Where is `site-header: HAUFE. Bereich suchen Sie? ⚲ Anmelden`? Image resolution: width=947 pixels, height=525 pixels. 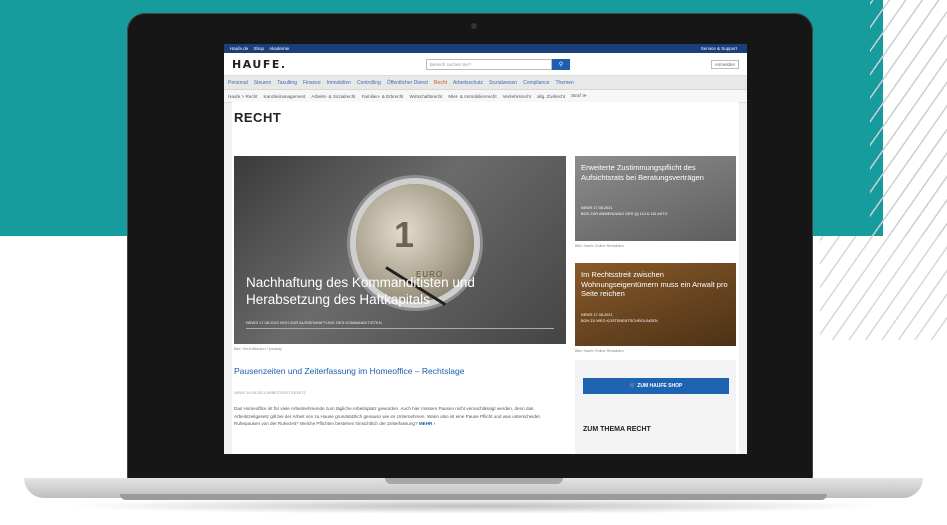 site-header: HAUFE. Bereich suchen Sie? ⚲ Anmelden is located at coordinates (485, 64).